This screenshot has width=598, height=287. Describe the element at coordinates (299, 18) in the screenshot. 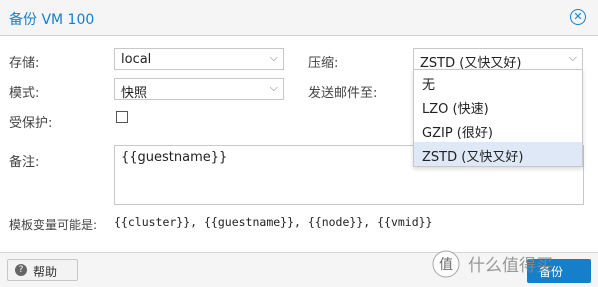

I see `dialog-titlebar: 备份 VM 100 ✕` at that location.